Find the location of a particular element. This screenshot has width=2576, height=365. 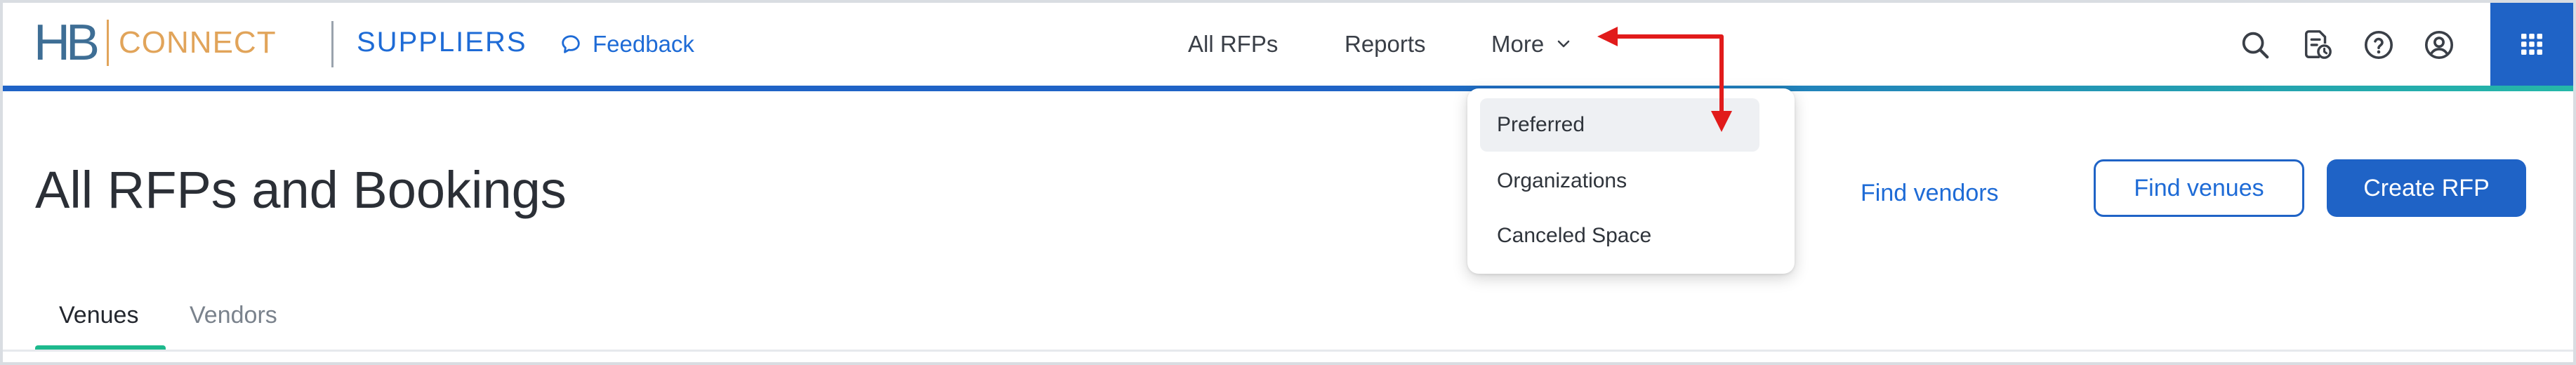

nav-more: More is located at coordinates (1531, 44).